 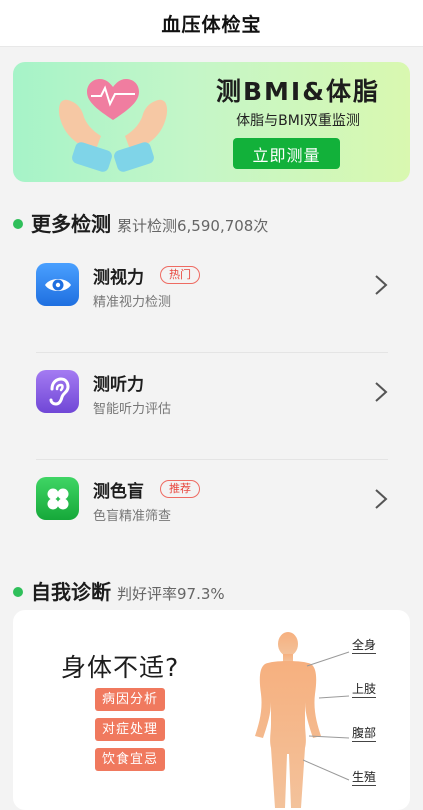 I want to click on item-title: 测色盲, so click(x=118, y=492).